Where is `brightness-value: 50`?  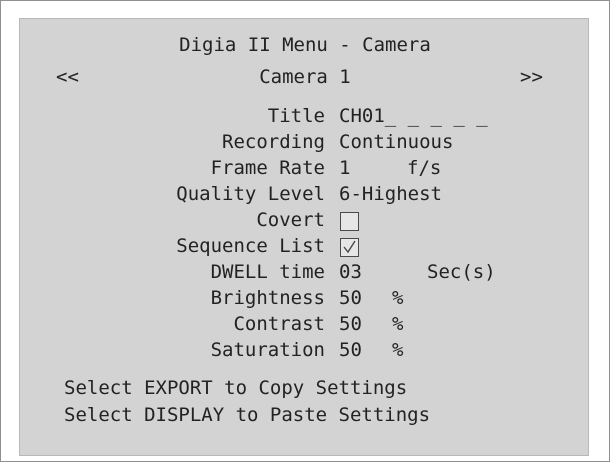
brightness-value: 50 is located at coordinates (350, 298).